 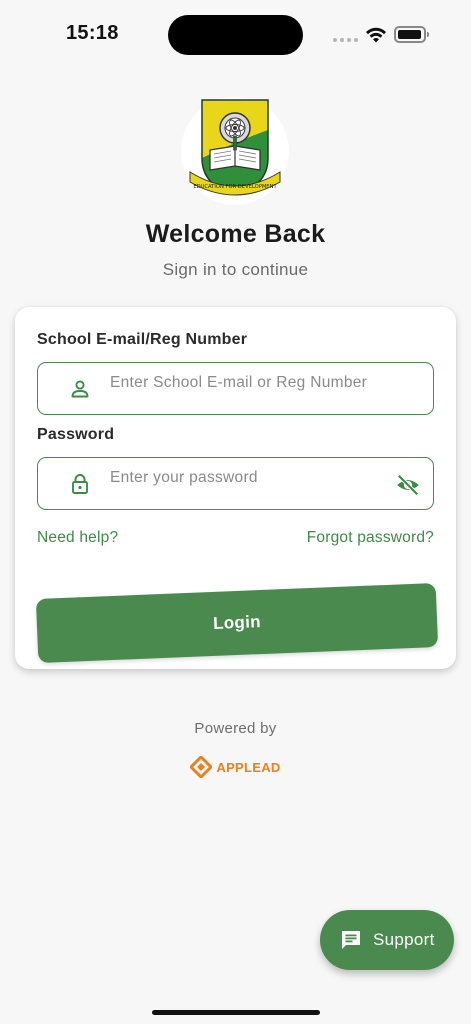 I want to click on battery-icon, so click(x=411, y=34).